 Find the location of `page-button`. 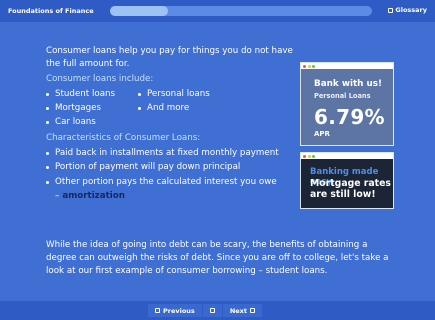

page-button is located at coordinates (212, 310).